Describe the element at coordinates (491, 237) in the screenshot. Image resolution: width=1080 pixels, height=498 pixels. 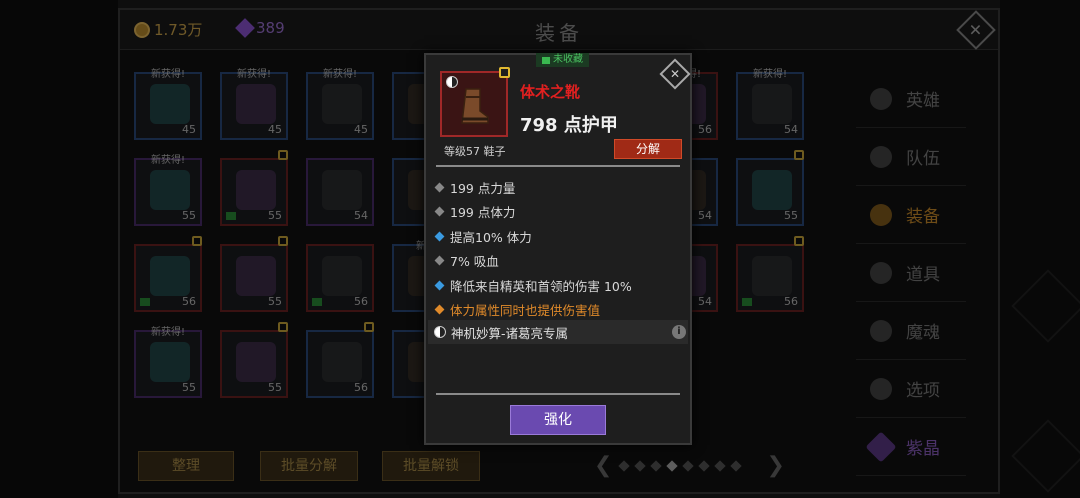
I see `stat-text: 提高10% 体力` at that location.